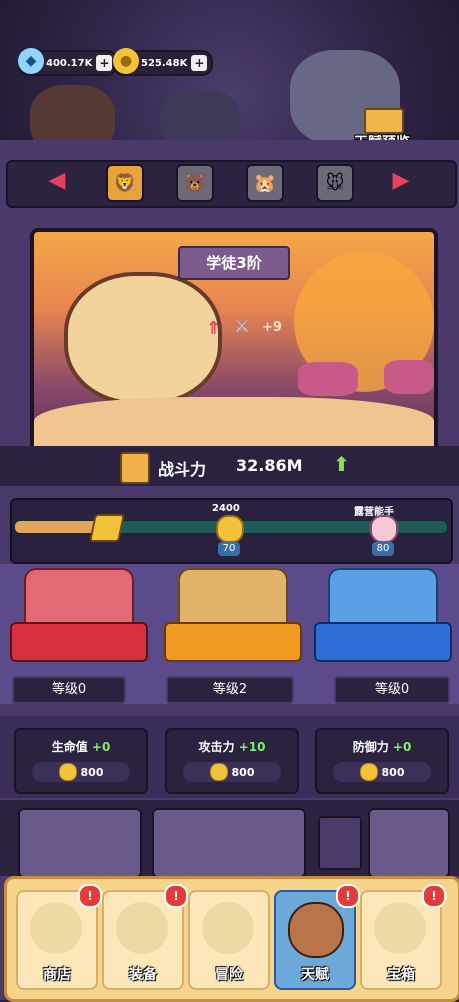 The image size is (459, 1002). I want to click on attack-stat-bonus: +10, so click(252, 747).